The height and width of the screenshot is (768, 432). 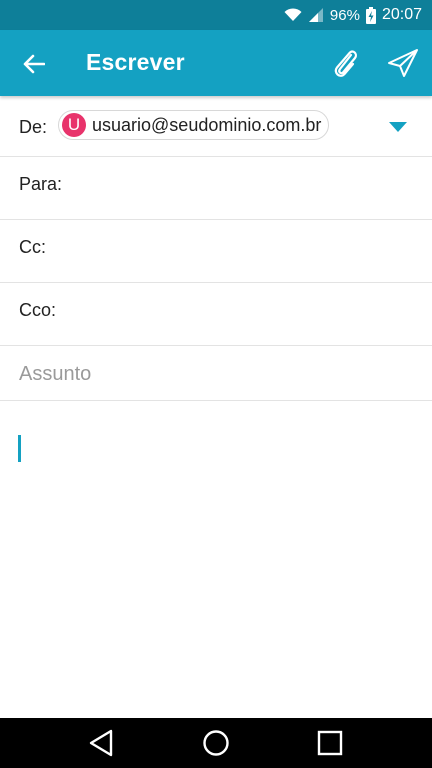 I want to click on to-label: Para:, so click(x=41, y=184).